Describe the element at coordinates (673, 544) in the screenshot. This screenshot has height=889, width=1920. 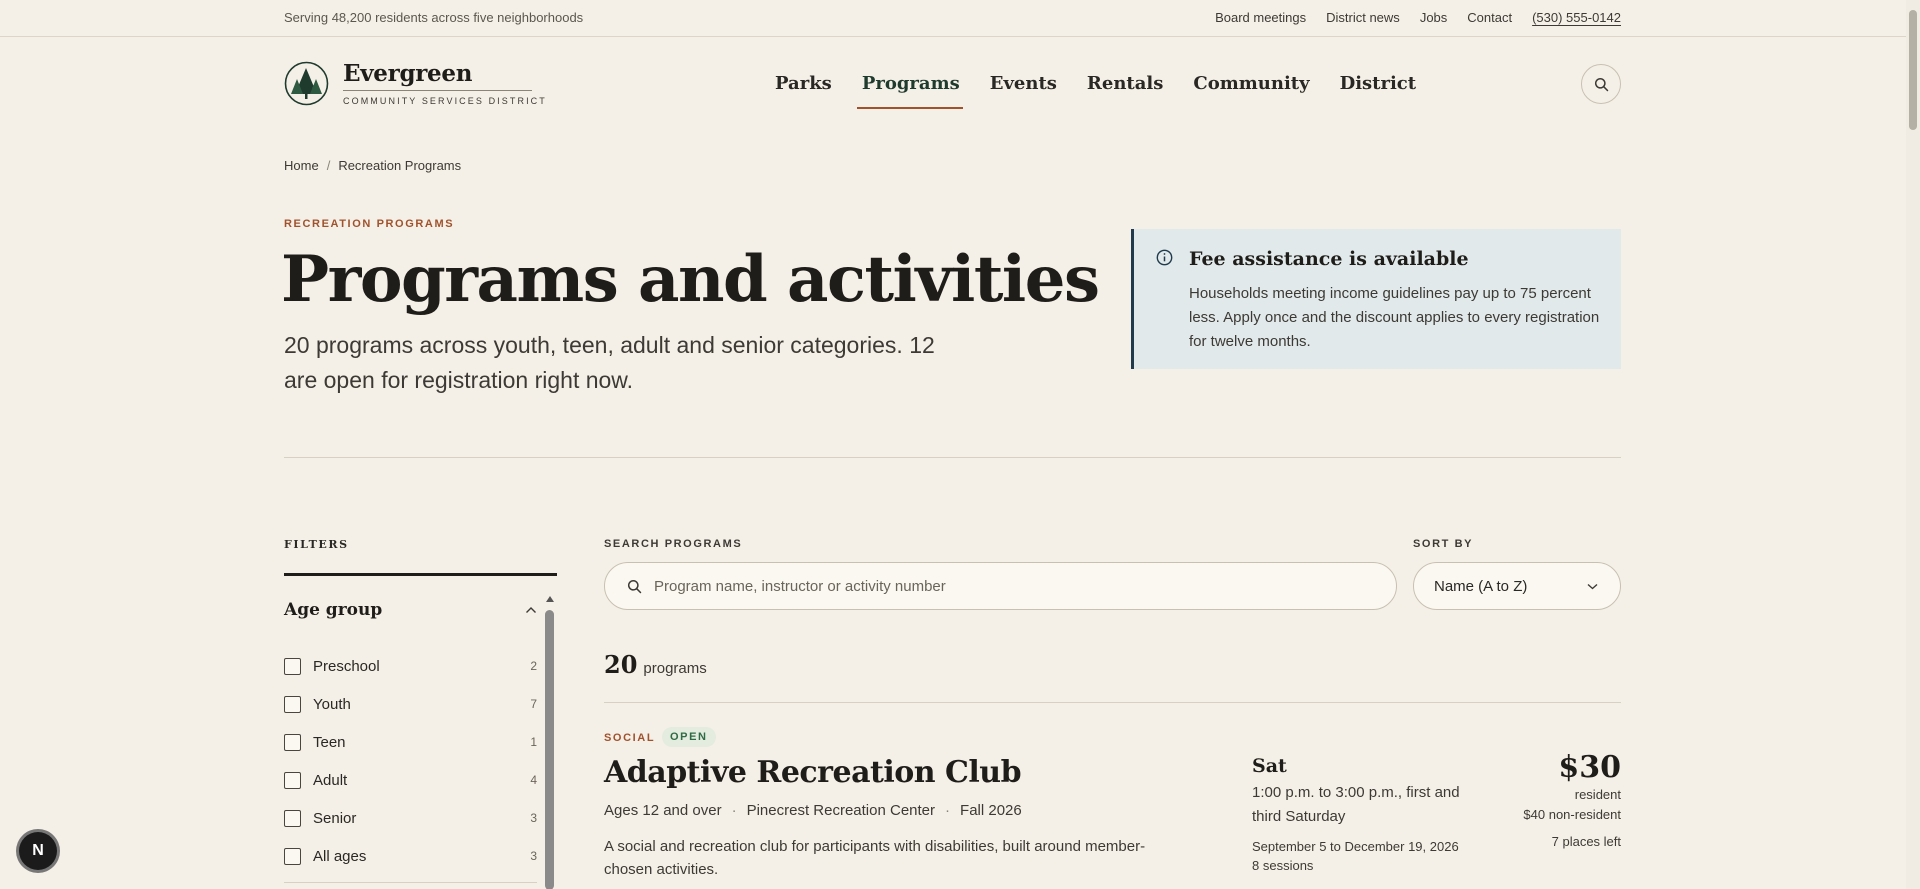
I see `search-label: SEARCH PROGRAMS` at that location.